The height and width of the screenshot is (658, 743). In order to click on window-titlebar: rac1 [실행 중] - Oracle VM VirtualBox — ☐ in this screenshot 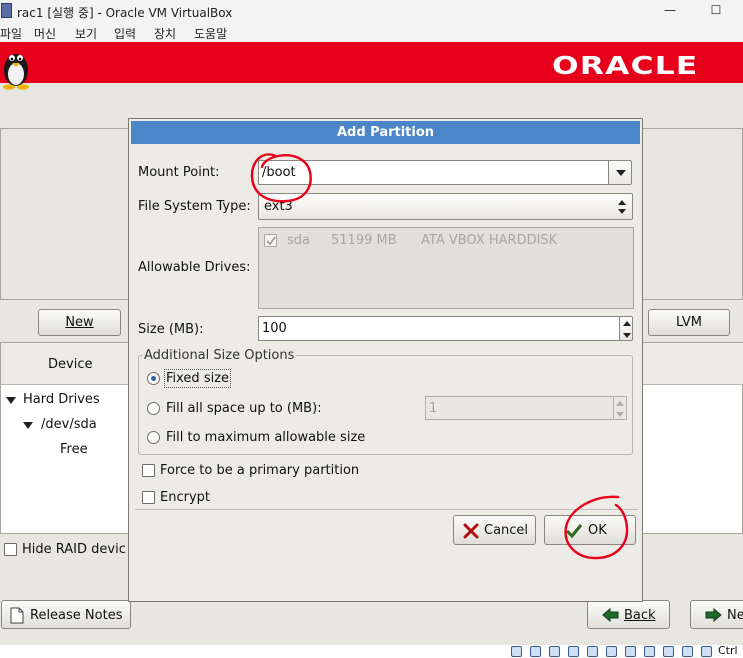, I will do `click(371, 11)`.